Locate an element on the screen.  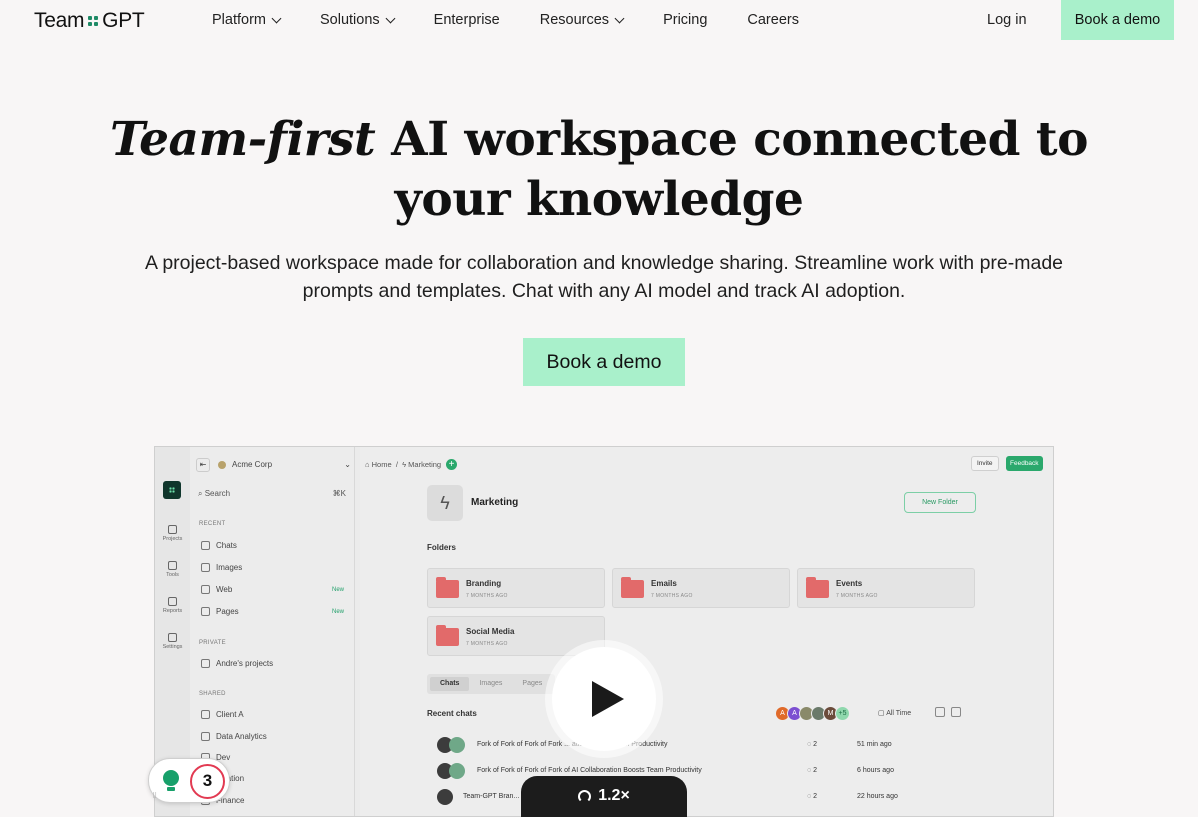
sidebar-item-client-a: Client A is located at coordinates (273, 714).